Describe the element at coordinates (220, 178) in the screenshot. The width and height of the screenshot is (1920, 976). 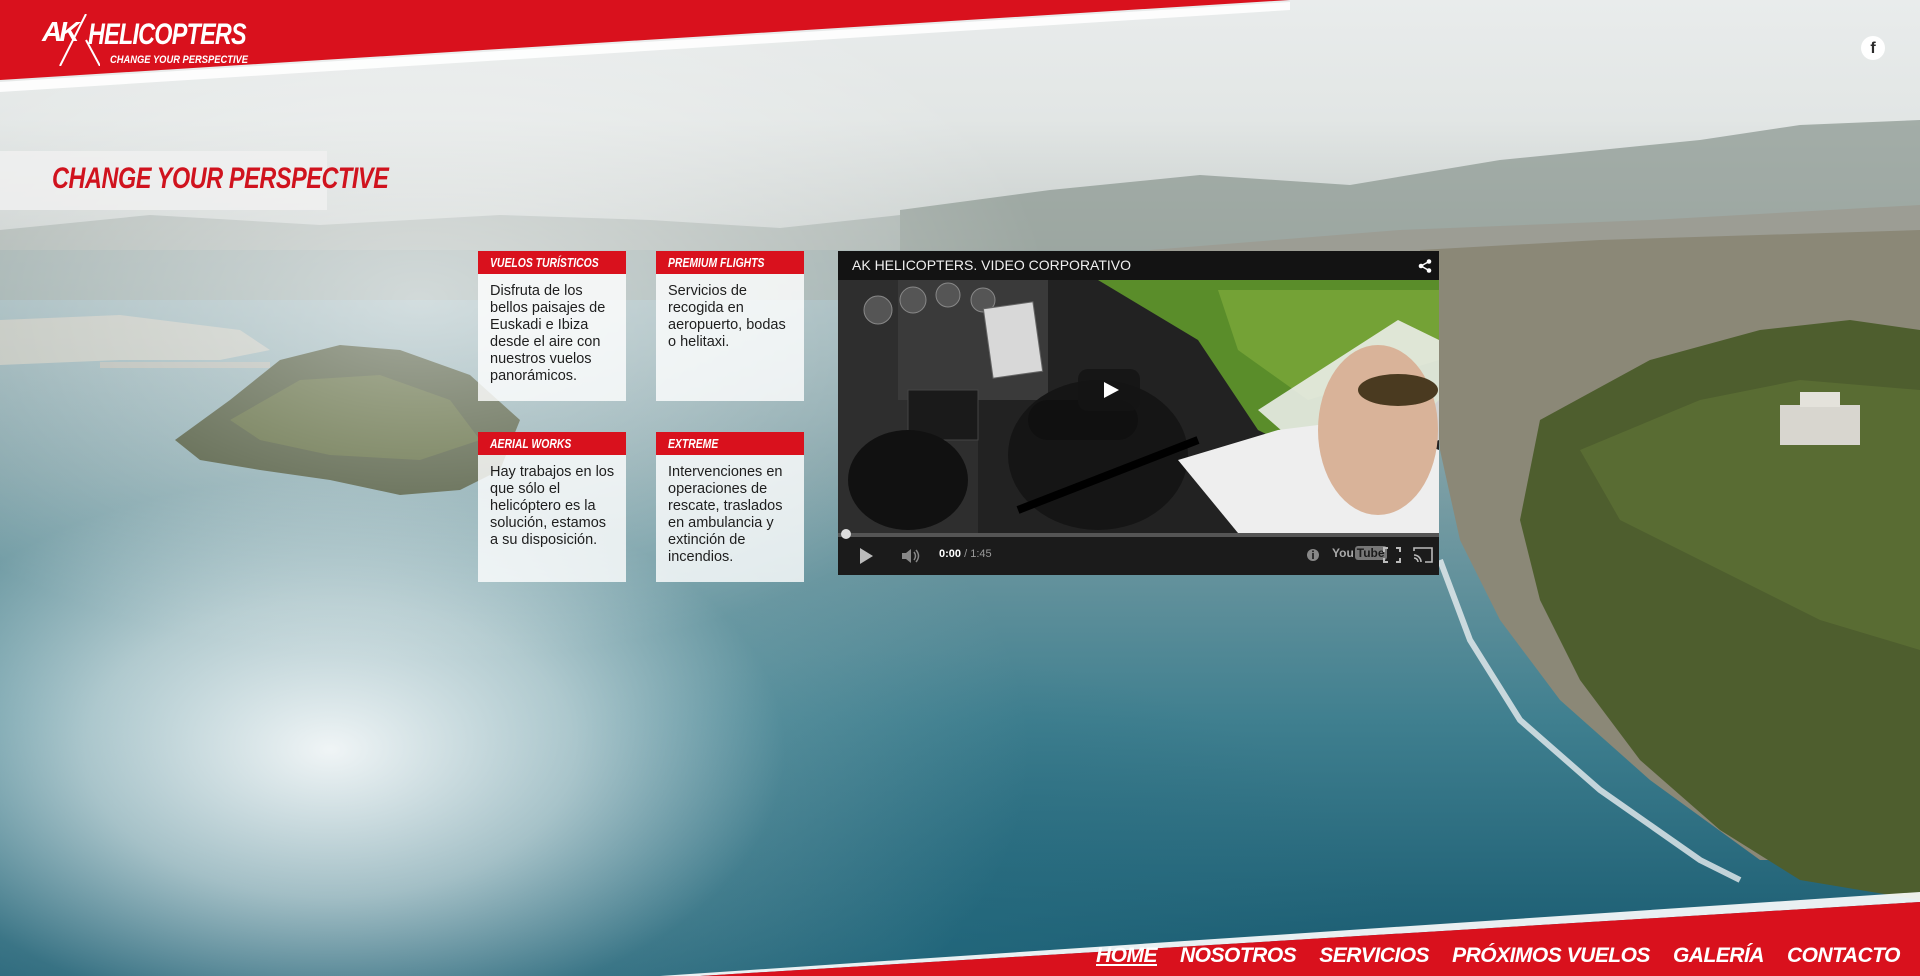
I see `hero-title: CHANGE YOUR PERSPECTIVE` at that location.